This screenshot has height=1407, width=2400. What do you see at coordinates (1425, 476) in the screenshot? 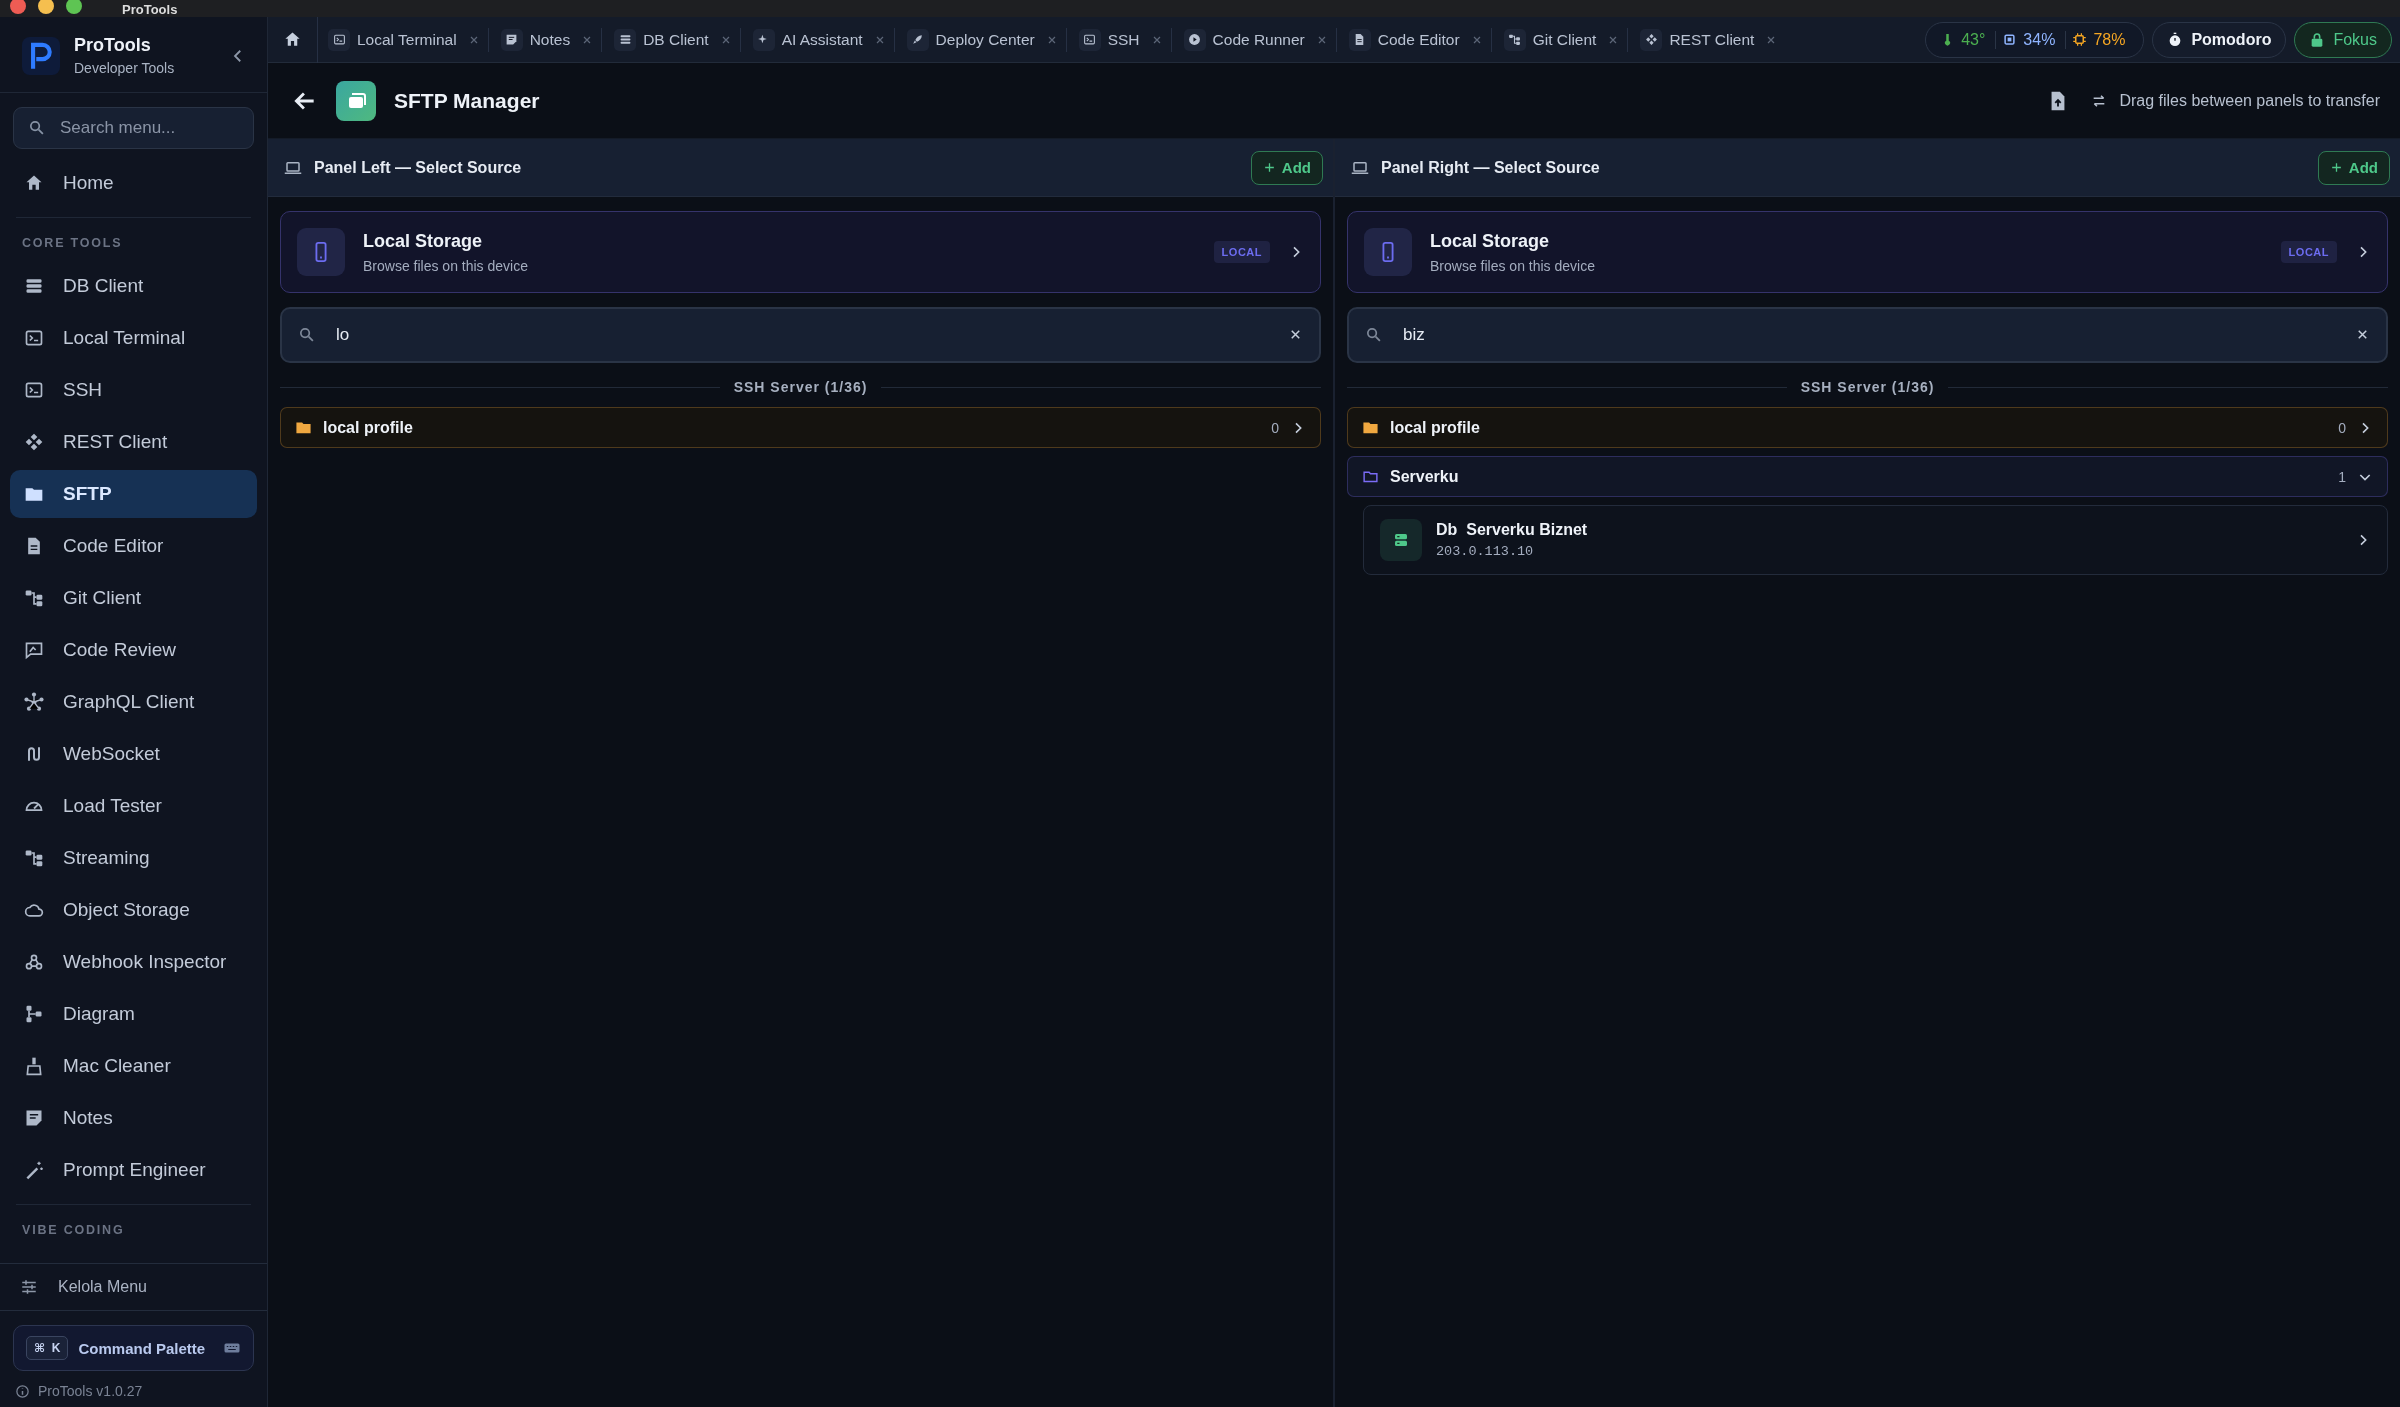
I see `folder-name: Serverku` at bounding box center [1425, 476].